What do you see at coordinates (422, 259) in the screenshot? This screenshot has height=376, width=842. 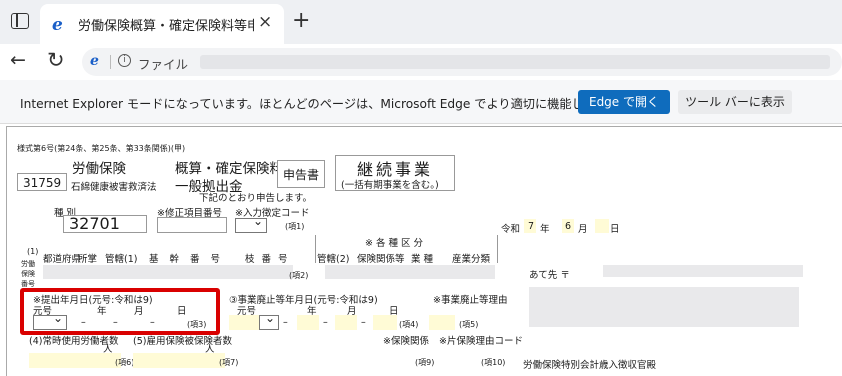 I see `col-industry: 業 種` at bounding box center [422, 259].